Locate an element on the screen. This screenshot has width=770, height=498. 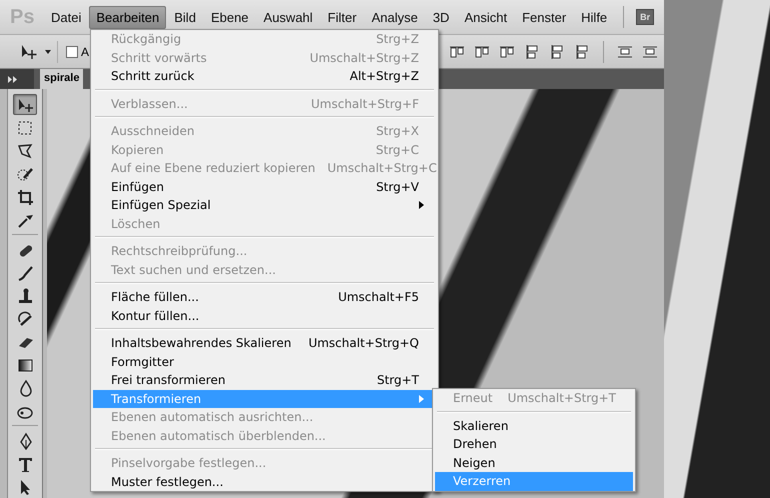
lasso-tool-icon is located at coordinates (25, 151).